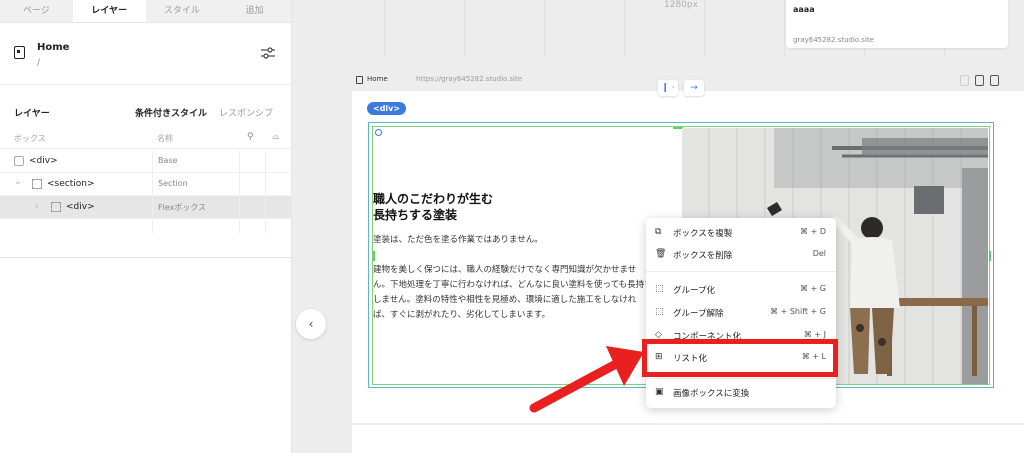 This screenshot has width=1024, height=453. Describe the element at coordinates (109, 11) in the screenshot. I see `tab-layers: レイヤー` at that location.